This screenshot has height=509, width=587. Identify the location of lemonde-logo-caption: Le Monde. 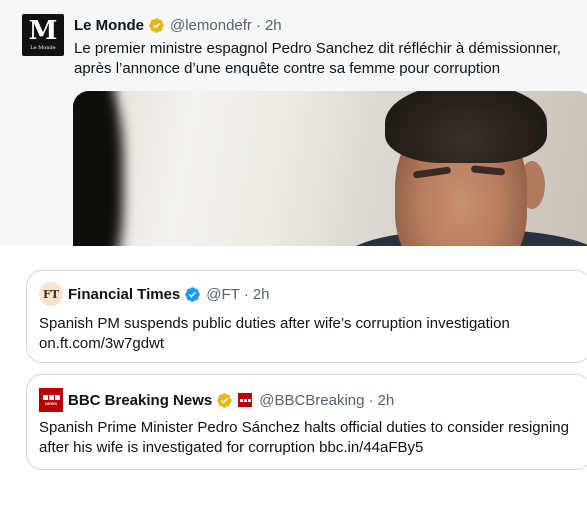
(43, 48).